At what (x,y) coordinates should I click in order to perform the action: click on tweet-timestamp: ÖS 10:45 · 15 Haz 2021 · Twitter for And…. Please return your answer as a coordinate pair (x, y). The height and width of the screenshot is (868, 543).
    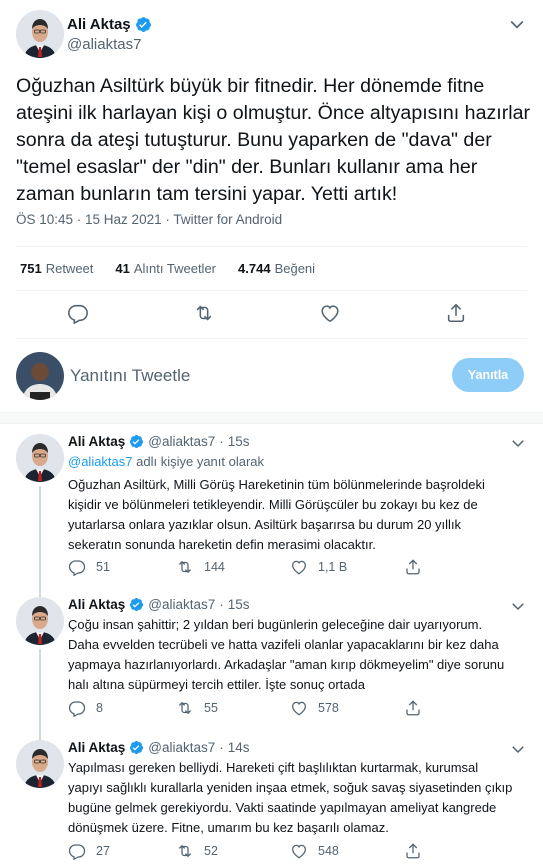
    Looking at the image, I should click on (149, 219).